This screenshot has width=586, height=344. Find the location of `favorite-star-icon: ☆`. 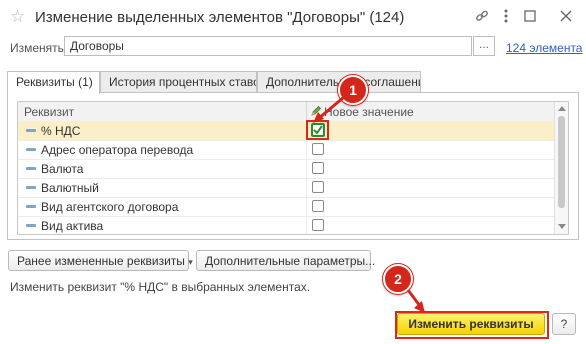

favorite-star-icon: ☆ is located at coordinates (17, 16).